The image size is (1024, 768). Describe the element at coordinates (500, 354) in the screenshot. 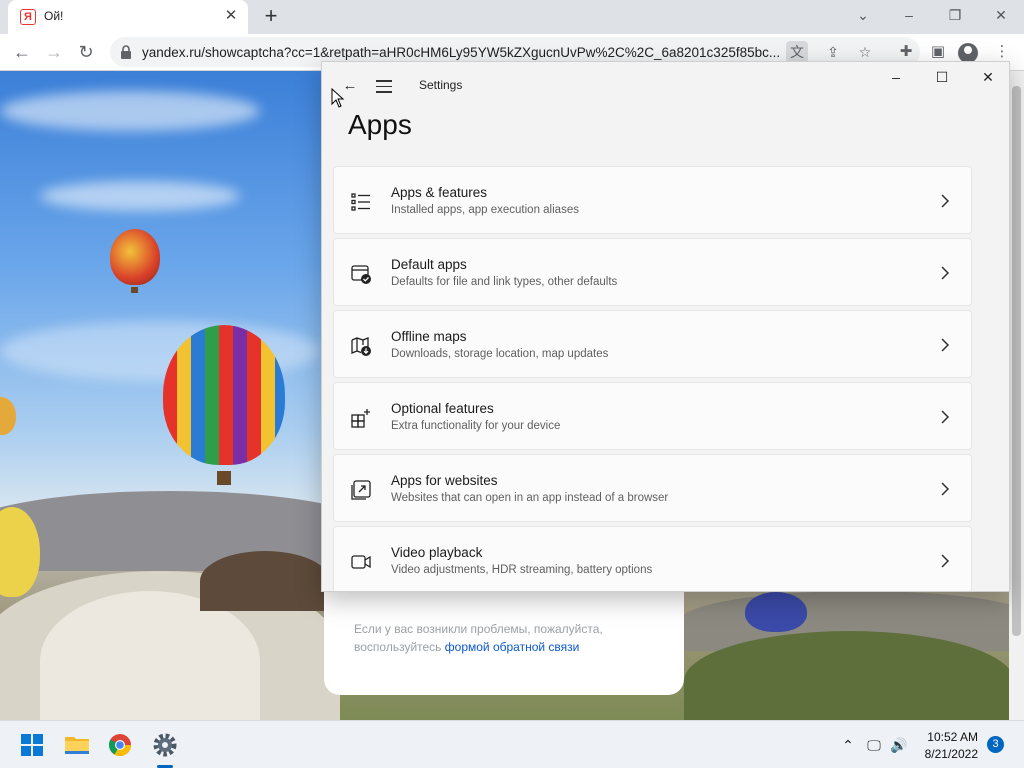

I see `settings-item-subtitle: Downloads, storage location, map updates` at that location.